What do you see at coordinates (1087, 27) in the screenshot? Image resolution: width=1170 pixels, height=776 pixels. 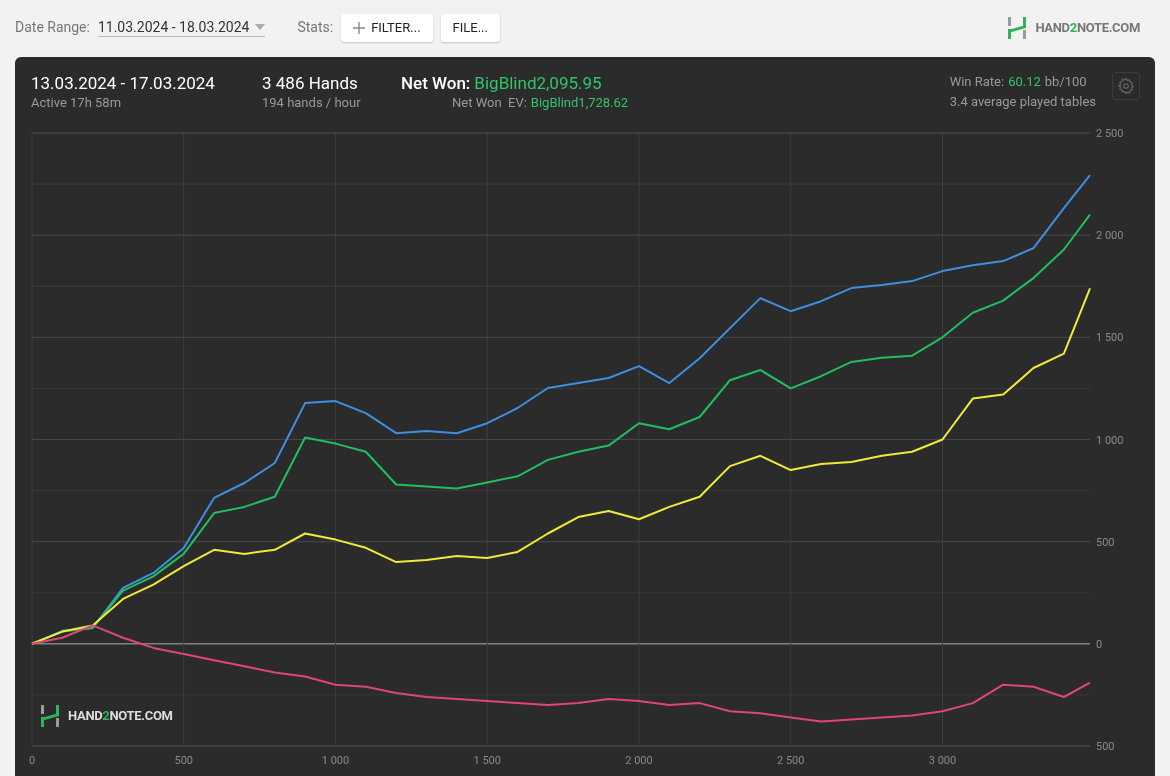 I see `logo-text: HAND2NOTE.COM` at bounding box center [1087, 27].